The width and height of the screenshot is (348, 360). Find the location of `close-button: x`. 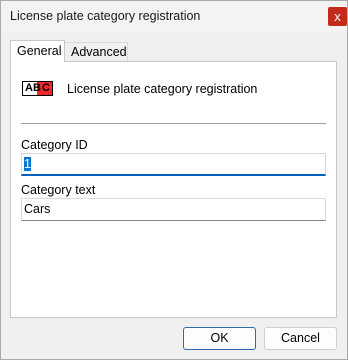

close-button: x is located at coordinates (337, 16).